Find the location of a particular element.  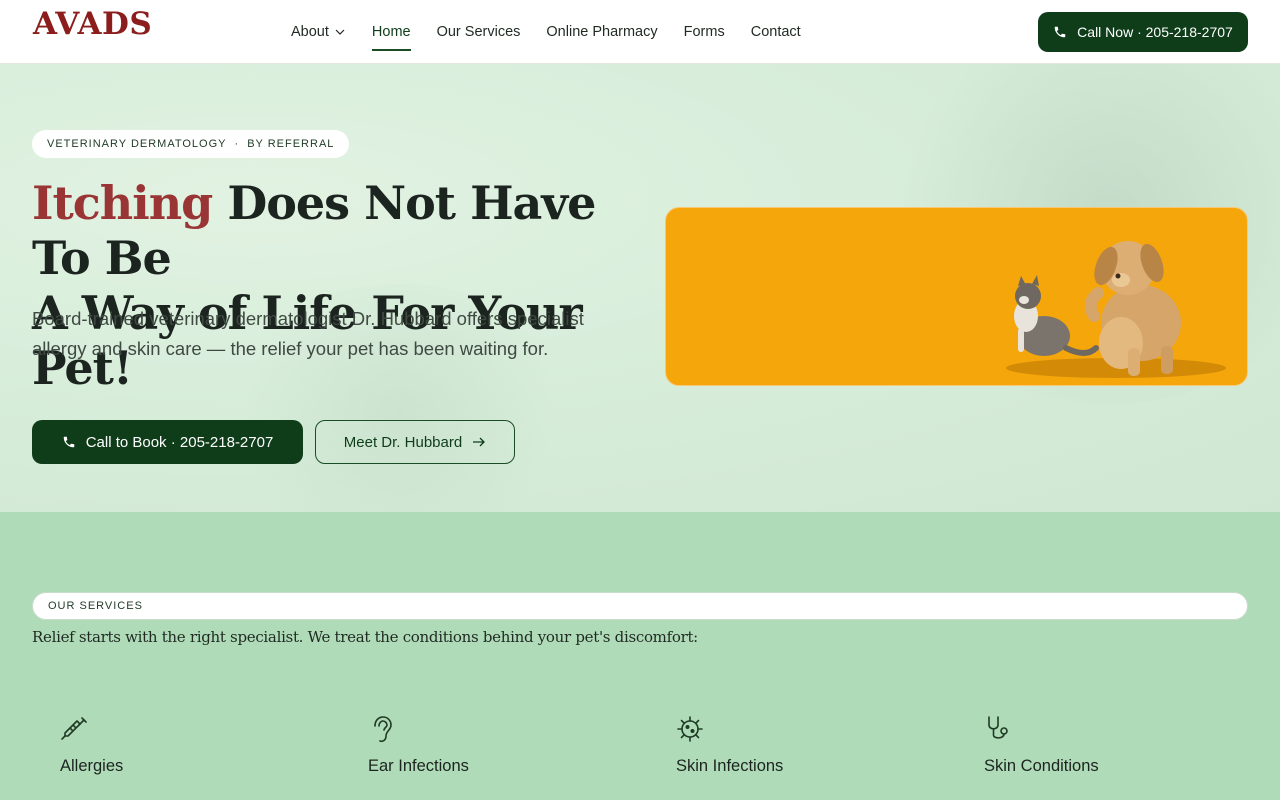

nav-item-our-services: Our Services is located at coordinates (479, 32).